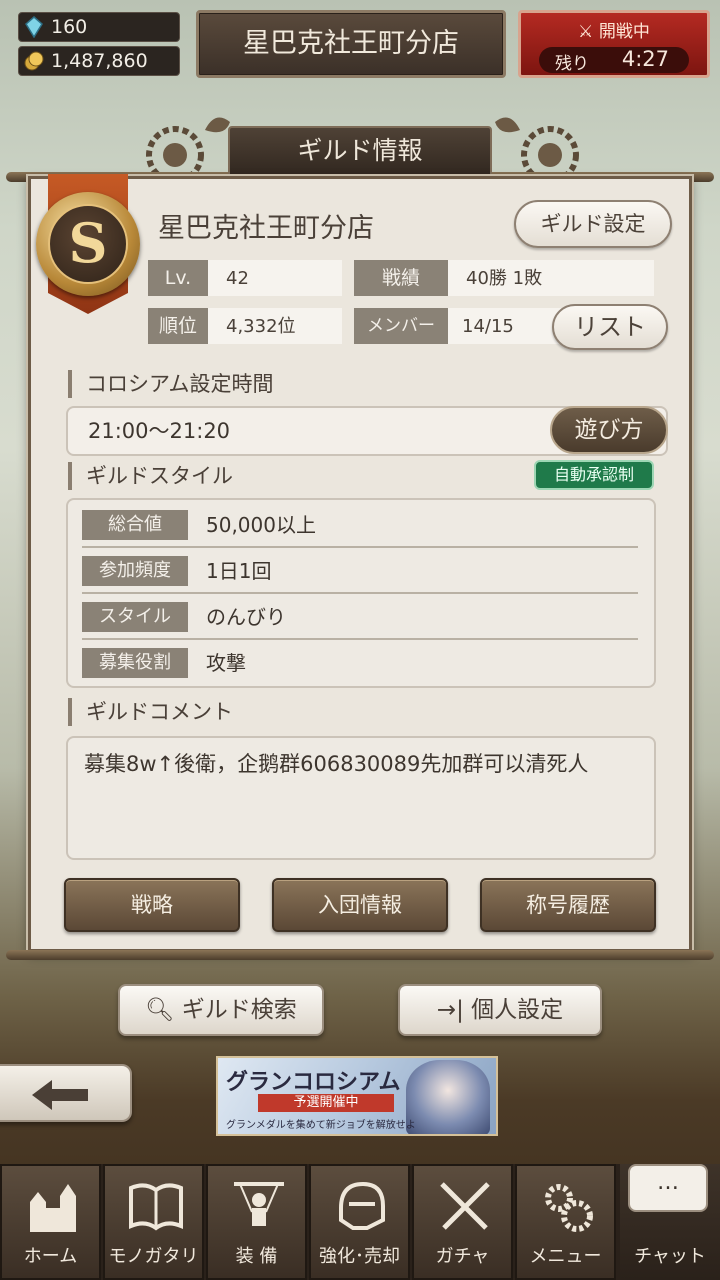 The height and width of the screenshot is (1280, 720). I want to click on style-row-value: 攻撃, so click(226, 663).